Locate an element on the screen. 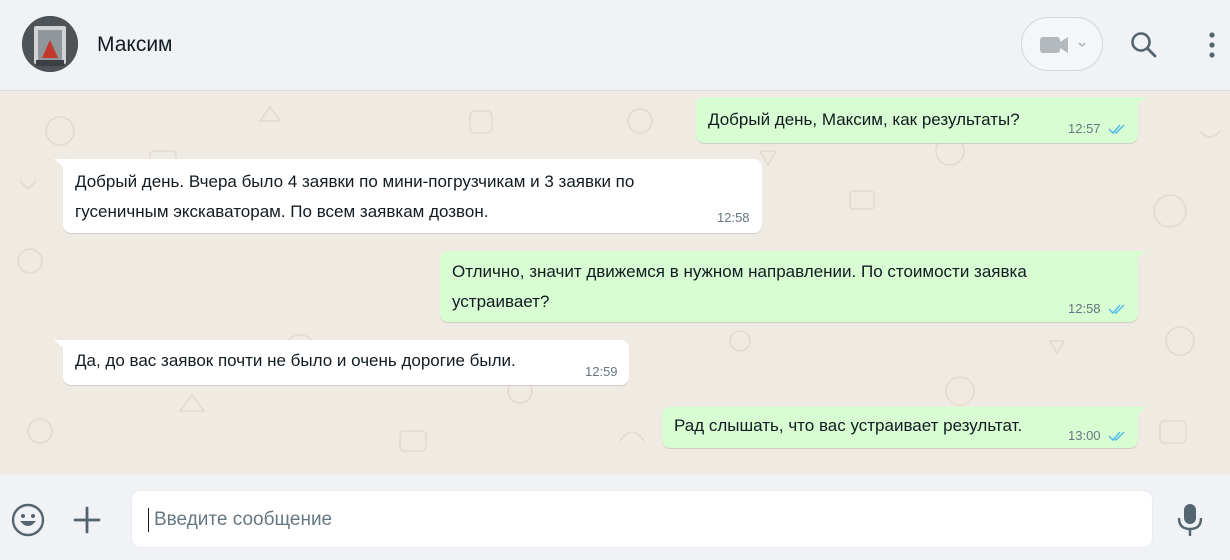  attach-button is located at coordinates (87, 520).